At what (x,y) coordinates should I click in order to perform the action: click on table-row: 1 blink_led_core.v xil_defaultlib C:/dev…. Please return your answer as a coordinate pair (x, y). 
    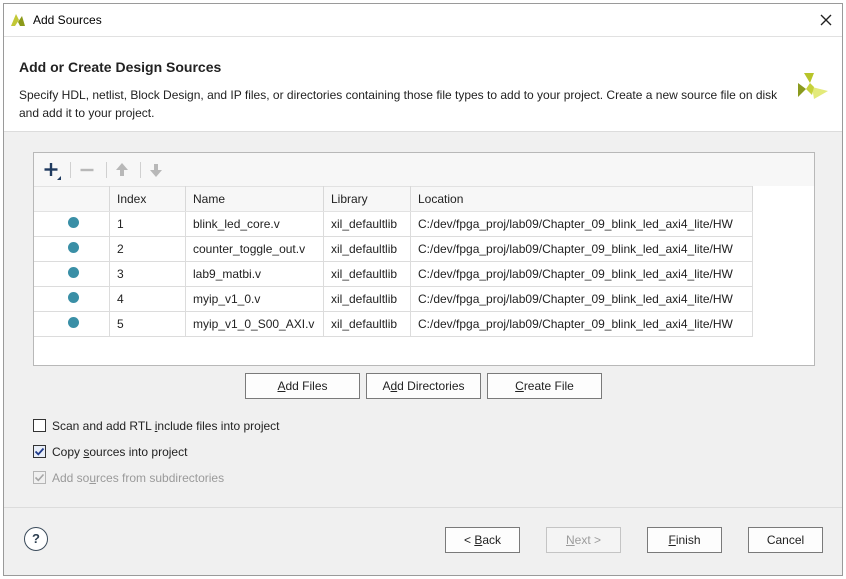
    Looking at the image, I should click on (393, 224).